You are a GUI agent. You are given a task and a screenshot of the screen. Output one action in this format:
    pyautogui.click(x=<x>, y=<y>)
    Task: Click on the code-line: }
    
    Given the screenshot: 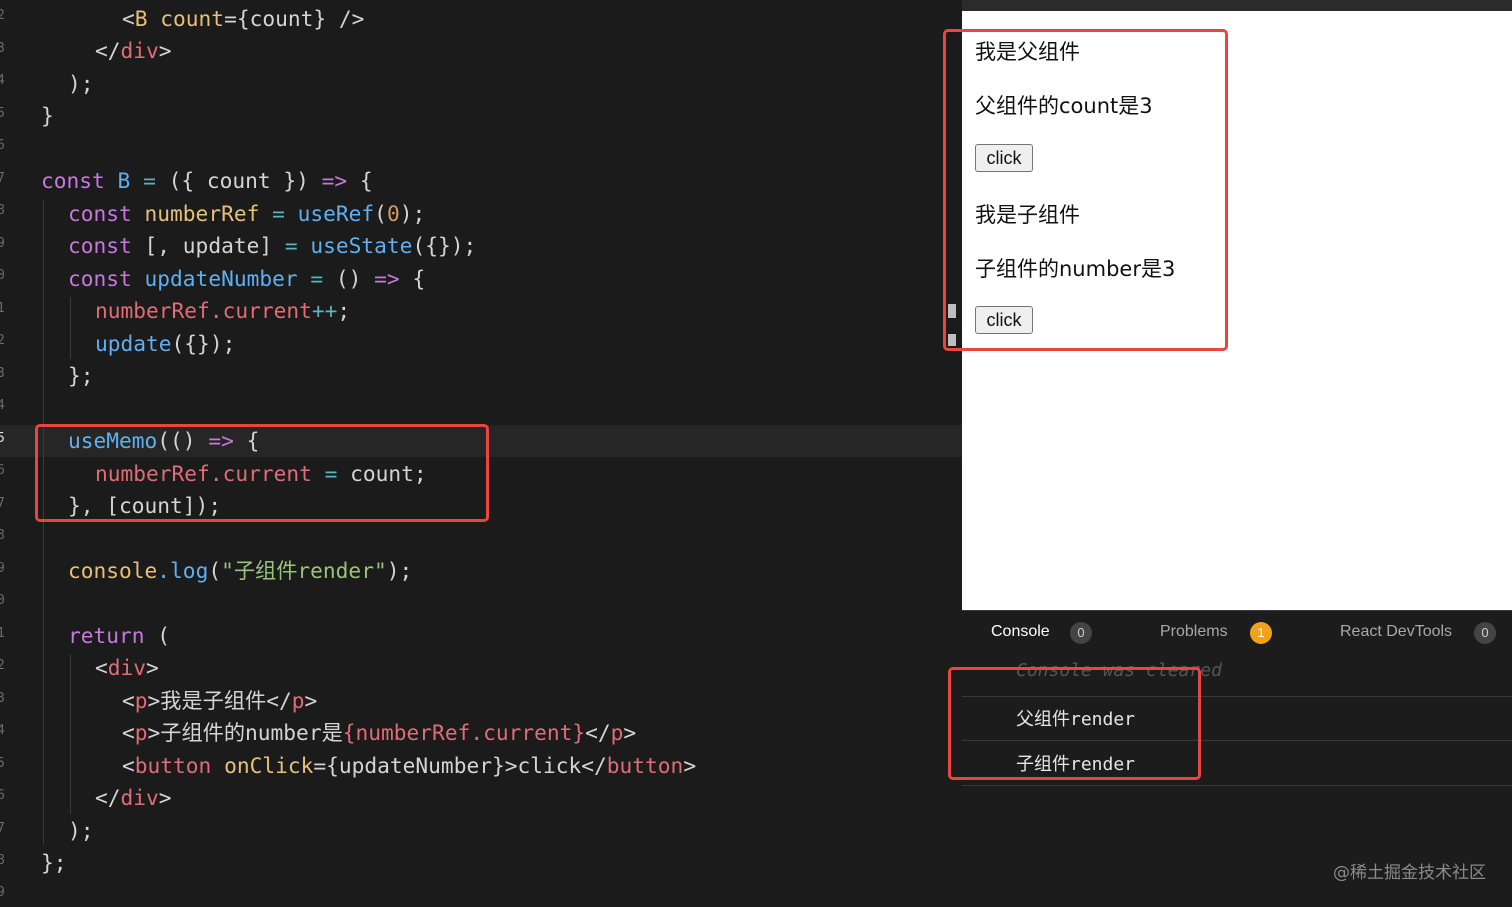 What is the action you would take?
    pyautogui.click(x=47, y=115)
    